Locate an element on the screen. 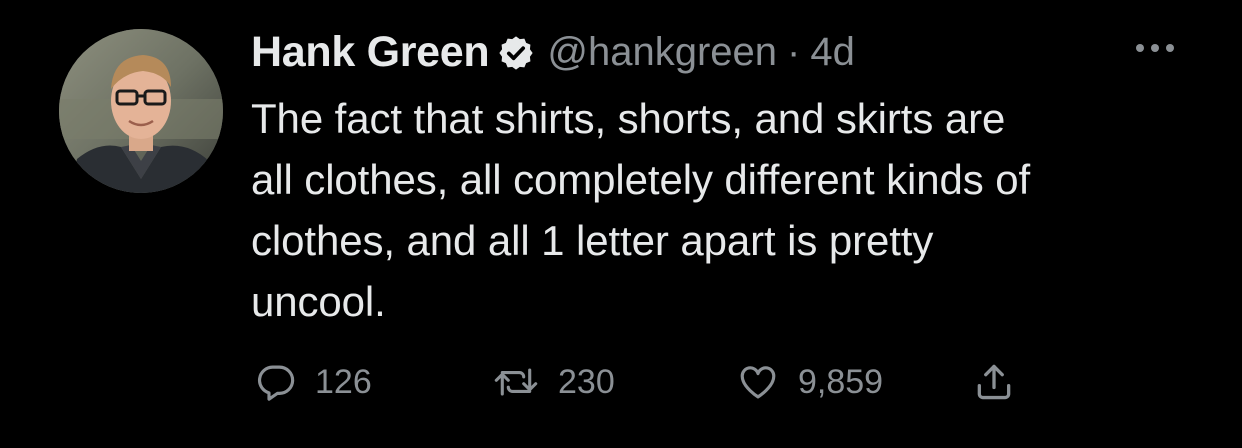  share-icon is located at coordinates (994, 382).